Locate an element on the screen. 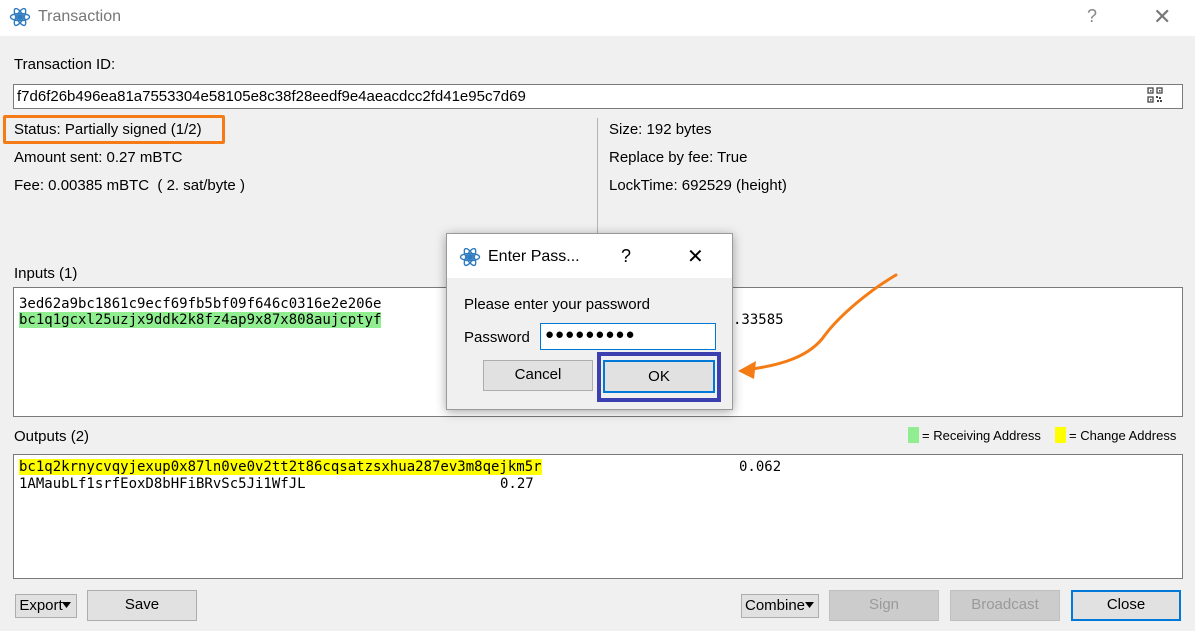 The height and width of the screenshot is (631, 1195). replace-by-fee-text: Replace by fee: True is located at coordinates (678, 157).